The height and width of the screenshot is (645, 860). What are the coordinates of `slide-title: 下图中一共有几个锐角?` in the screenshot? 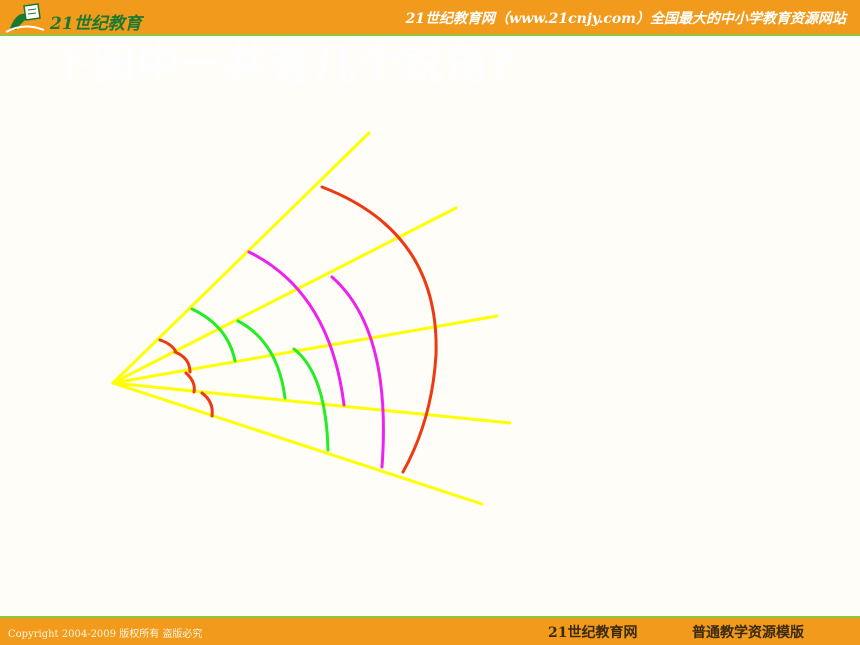 It's located at (281, 64).